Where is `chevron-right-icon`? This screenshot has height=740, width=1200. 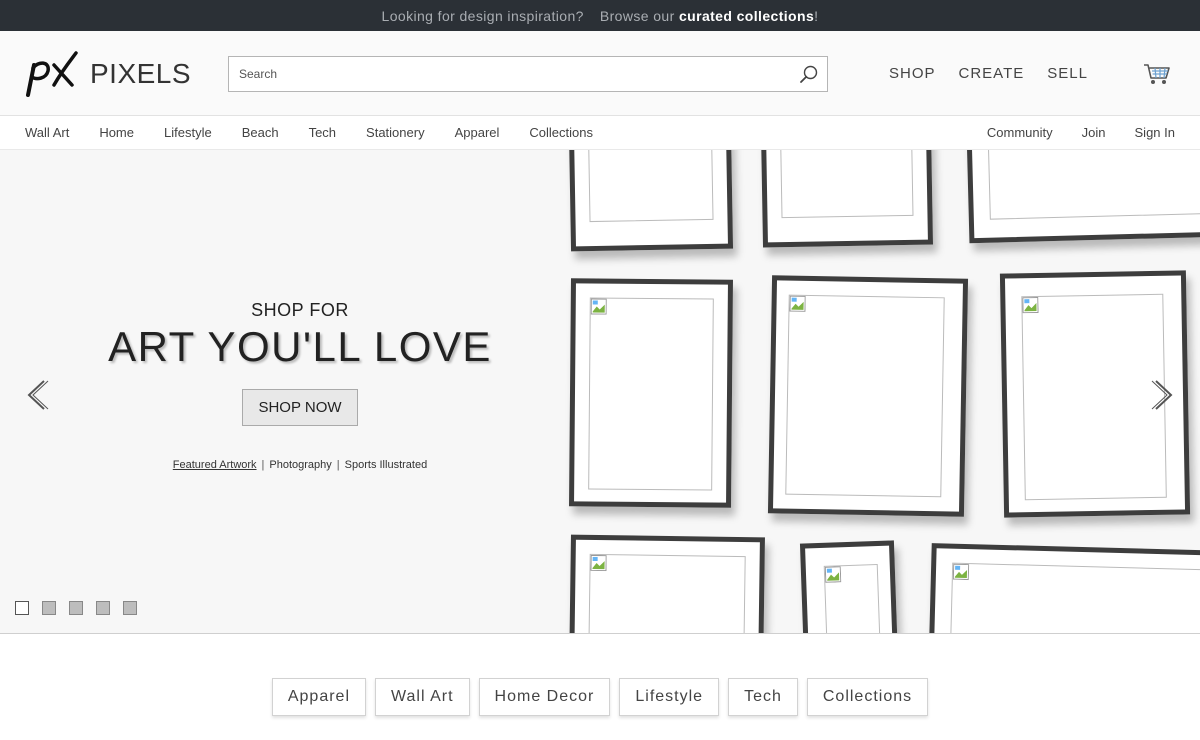
chevron-right-icon is located at coordinates (1163, 395).